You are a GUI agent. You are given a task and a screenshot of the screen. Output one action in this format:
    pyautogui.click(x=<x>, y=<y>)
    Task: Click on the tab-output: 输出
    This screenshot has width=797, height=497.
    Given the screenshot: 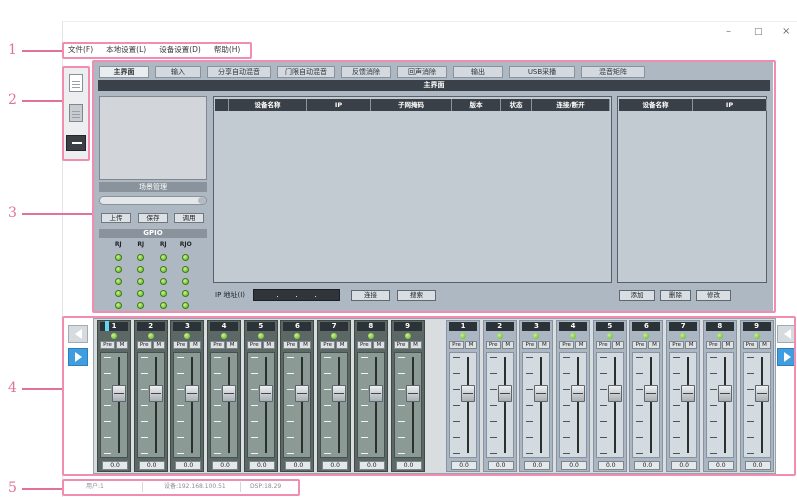 What is the action you would take?
    pyautogui.click(x=478, y=72)
    